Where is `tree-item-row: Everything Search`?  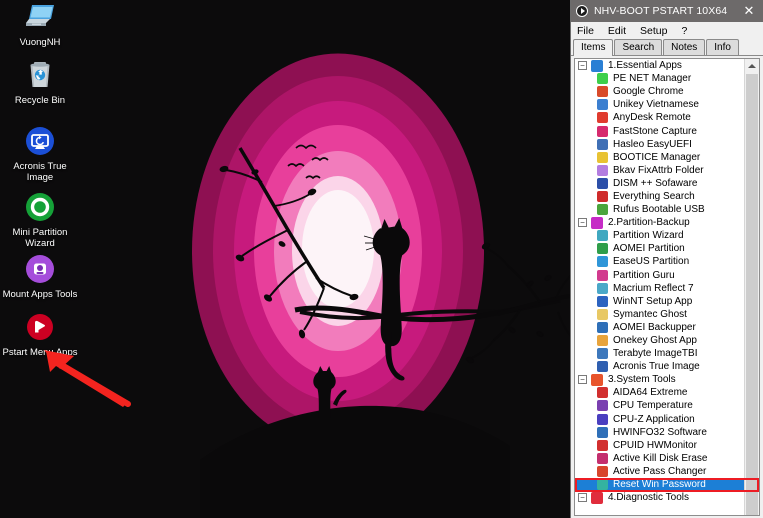 tree-item-row: Everything Search is located at coordinates (660, 196).